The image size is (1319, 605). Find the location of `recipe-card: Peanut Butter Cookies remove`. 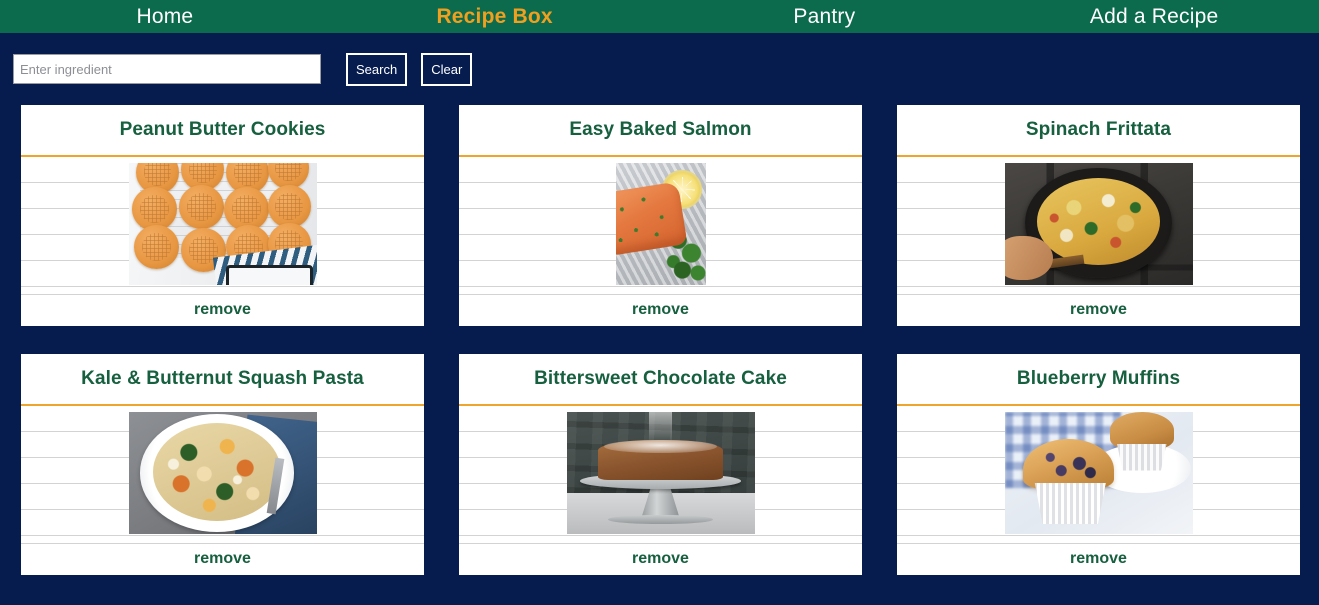

recipe-card: Peanut Butter Cookies remove is located at coordinates (222, 215).